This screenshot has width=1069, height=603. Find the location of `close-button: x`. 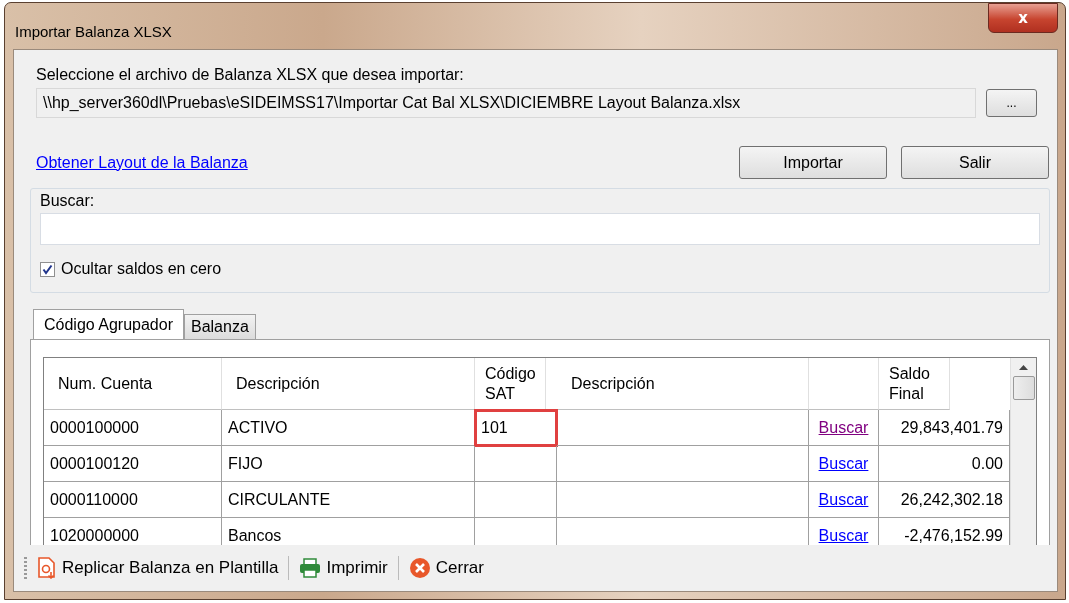

close-button: x is located at coordinates (1023, 18).